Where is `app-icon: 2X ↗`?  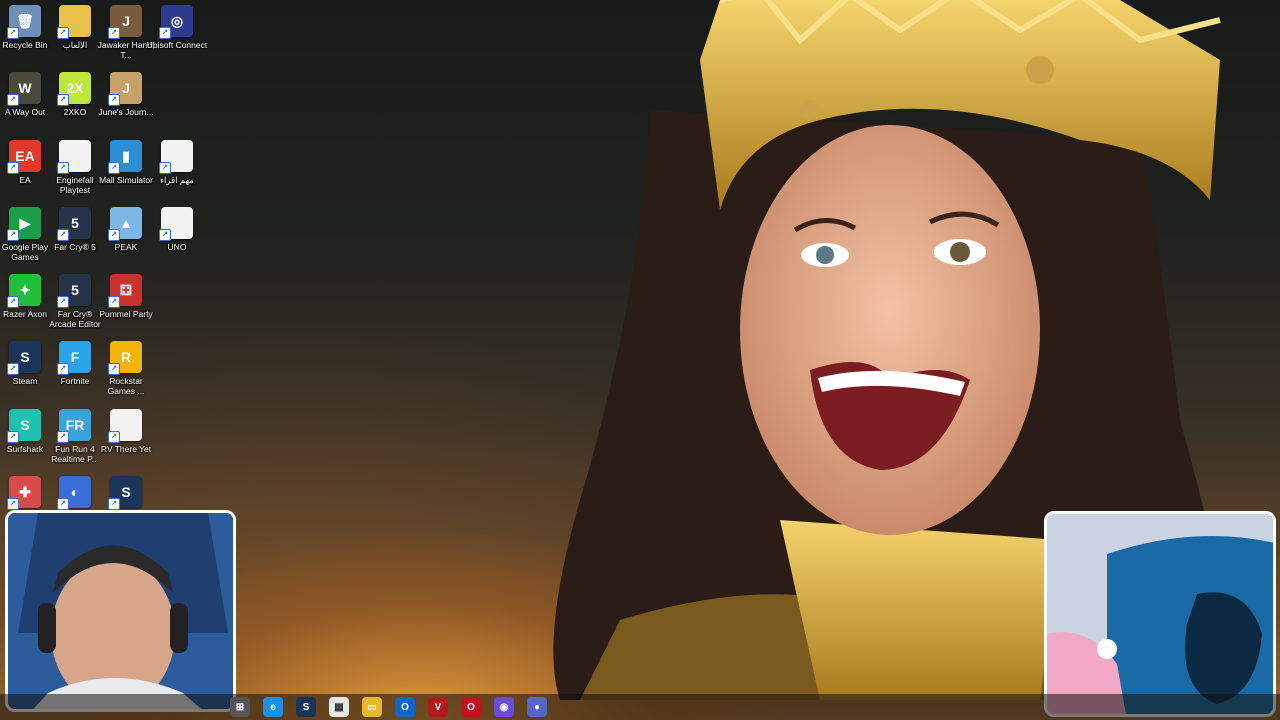 app-icon: 2X ↗ is located at coordinates (74, 89).